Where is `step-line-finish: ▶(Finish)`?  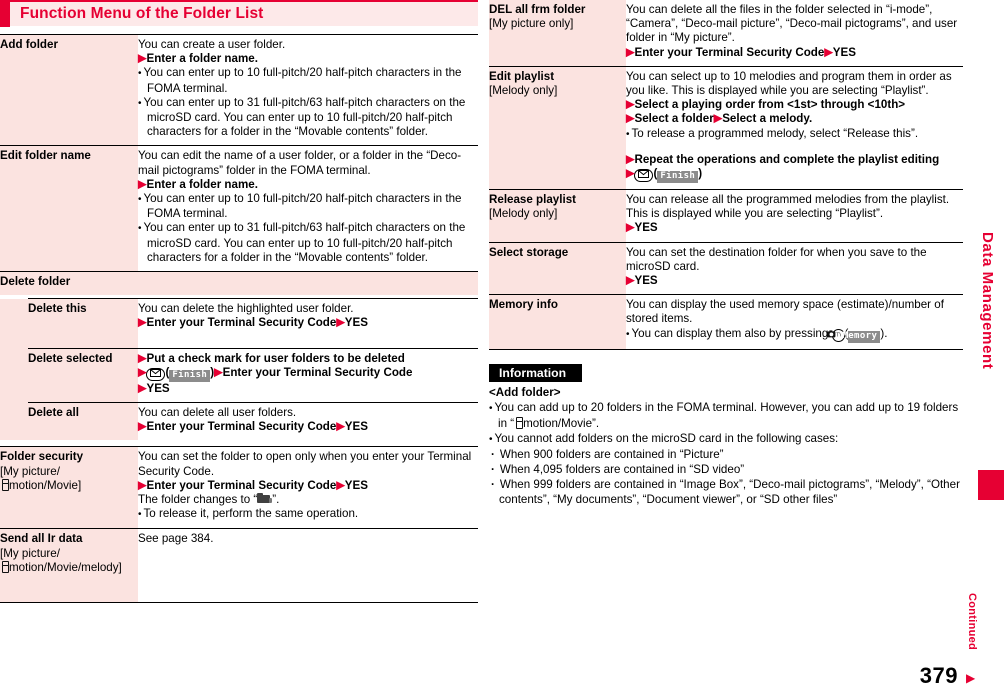
step-line-finish: ▶(Finish) is located at coordinates (664, 175).